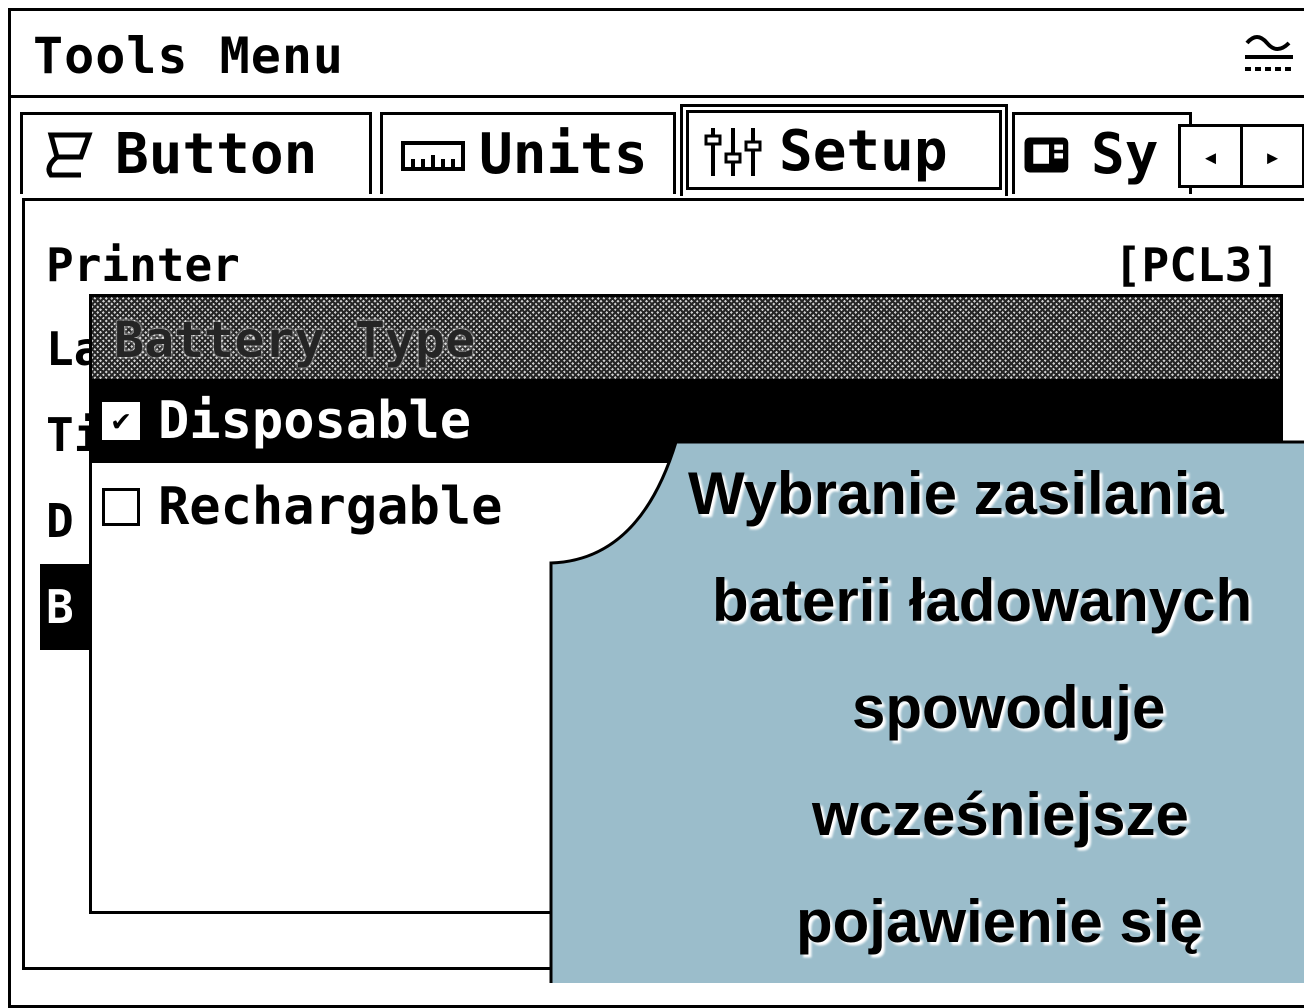  I want to click on tab-label-setup: Setup, so click(863, 151).